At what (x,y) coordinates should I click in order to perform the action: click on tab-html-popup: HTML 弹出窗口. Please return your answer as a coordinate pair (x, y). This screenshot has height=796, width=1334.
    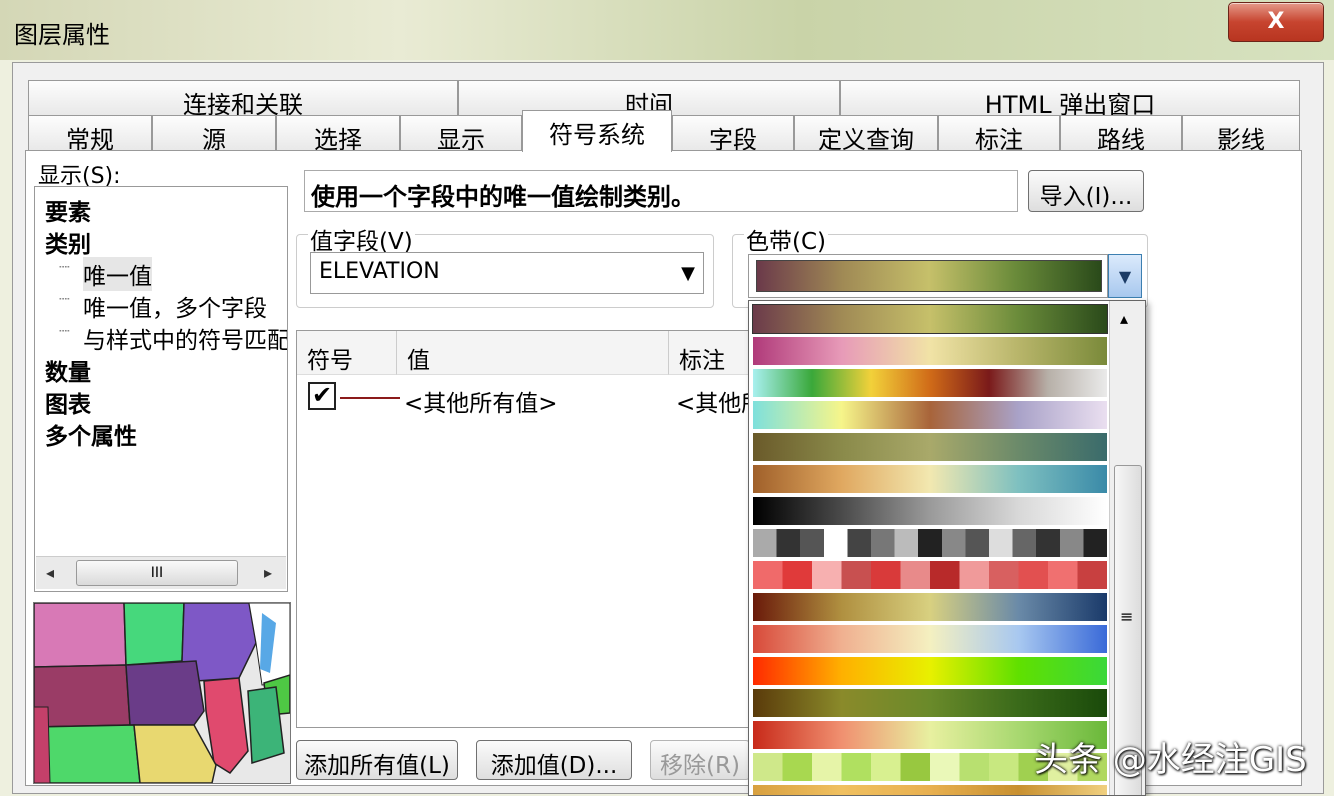
    Looking at the image, I should click on (1070, 99).